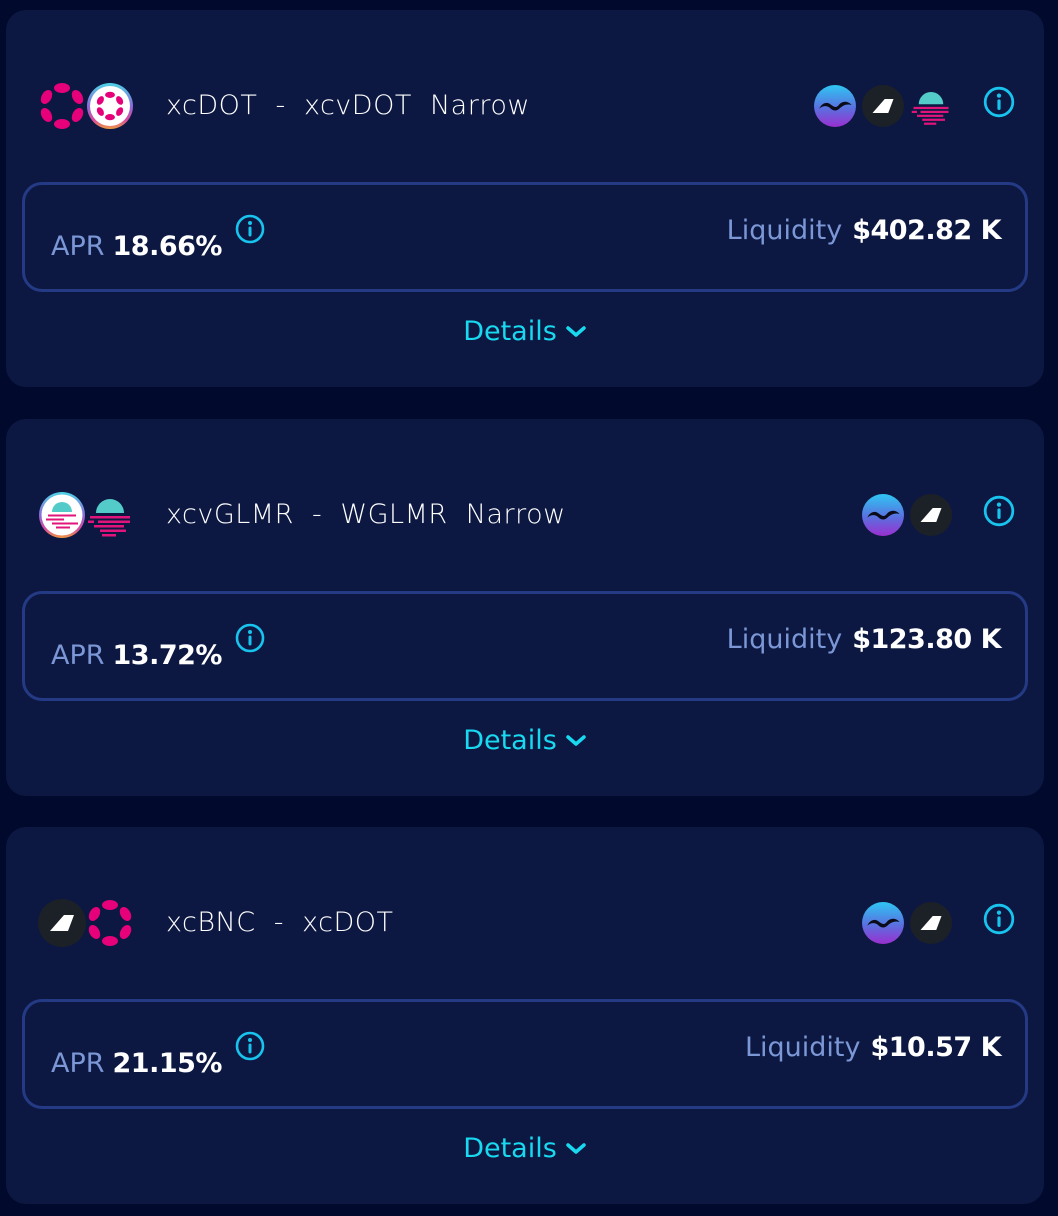 This screenshot has width=1058, height=1216. What do you see at coordinates (525, 1054) in the screenshot?
I see `stats-box: APR 21.15% Liquidity $10.57 K` at bounding box center [525, 1054].